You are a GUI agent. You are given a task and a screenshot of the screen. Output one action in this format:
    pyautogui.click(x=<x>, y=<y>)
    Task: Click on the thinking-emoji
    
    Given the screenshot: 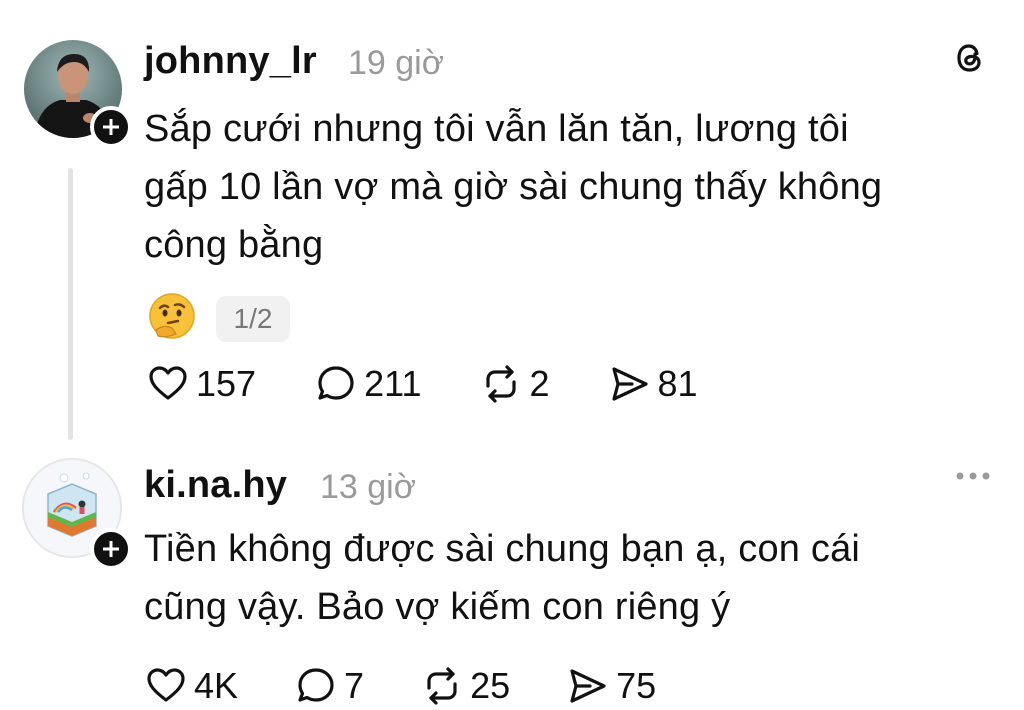 What is the action you would take?
    pyautogui.click(x=172, y=316)
    